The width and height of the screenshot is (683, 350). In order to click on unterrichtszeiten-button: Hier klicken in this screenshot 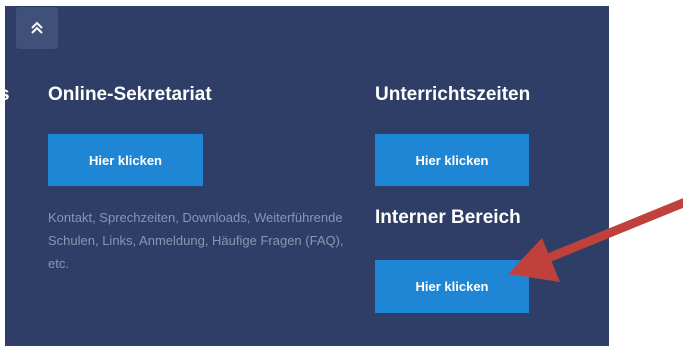, I will do `click(452, 160)`.